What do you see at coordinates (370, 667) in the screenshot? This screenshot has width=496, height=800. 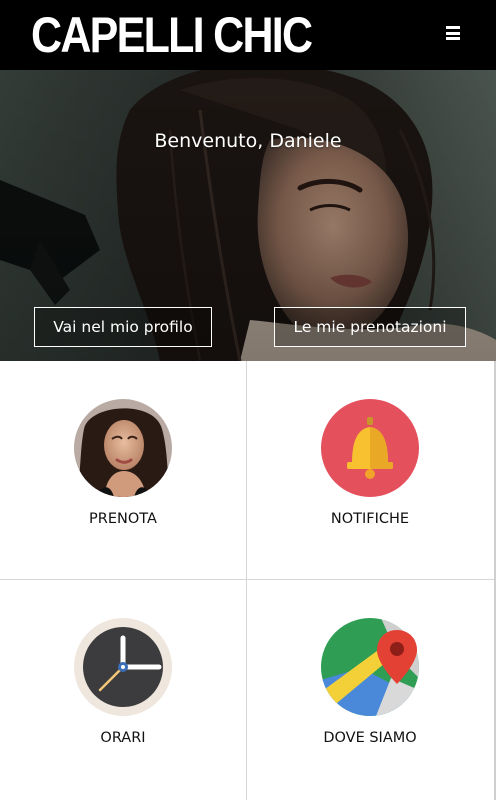 I see `map-icon` at bounding box center [370, 667].